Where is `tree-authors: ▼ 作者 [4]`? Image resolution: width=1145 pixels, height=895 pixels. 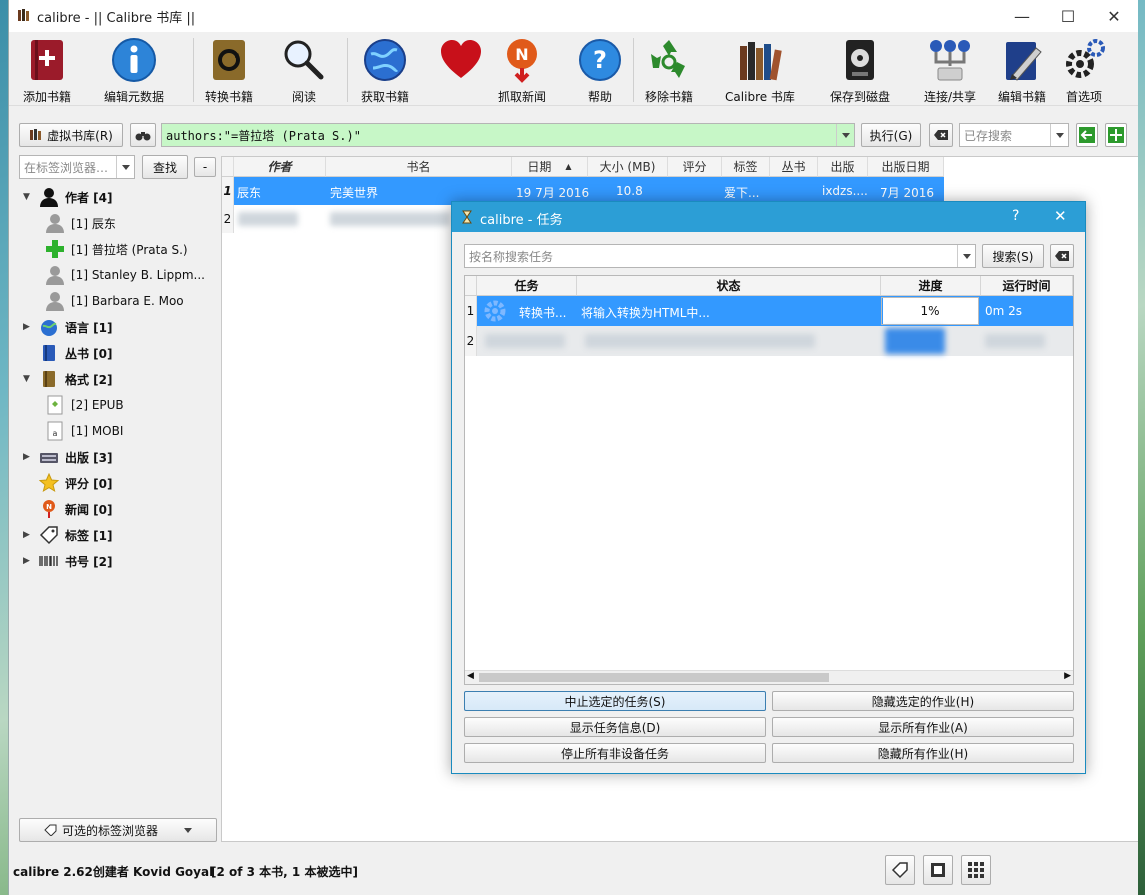 tree-authors: ▼ 作者 [4] is located at coordinates (61, 197).